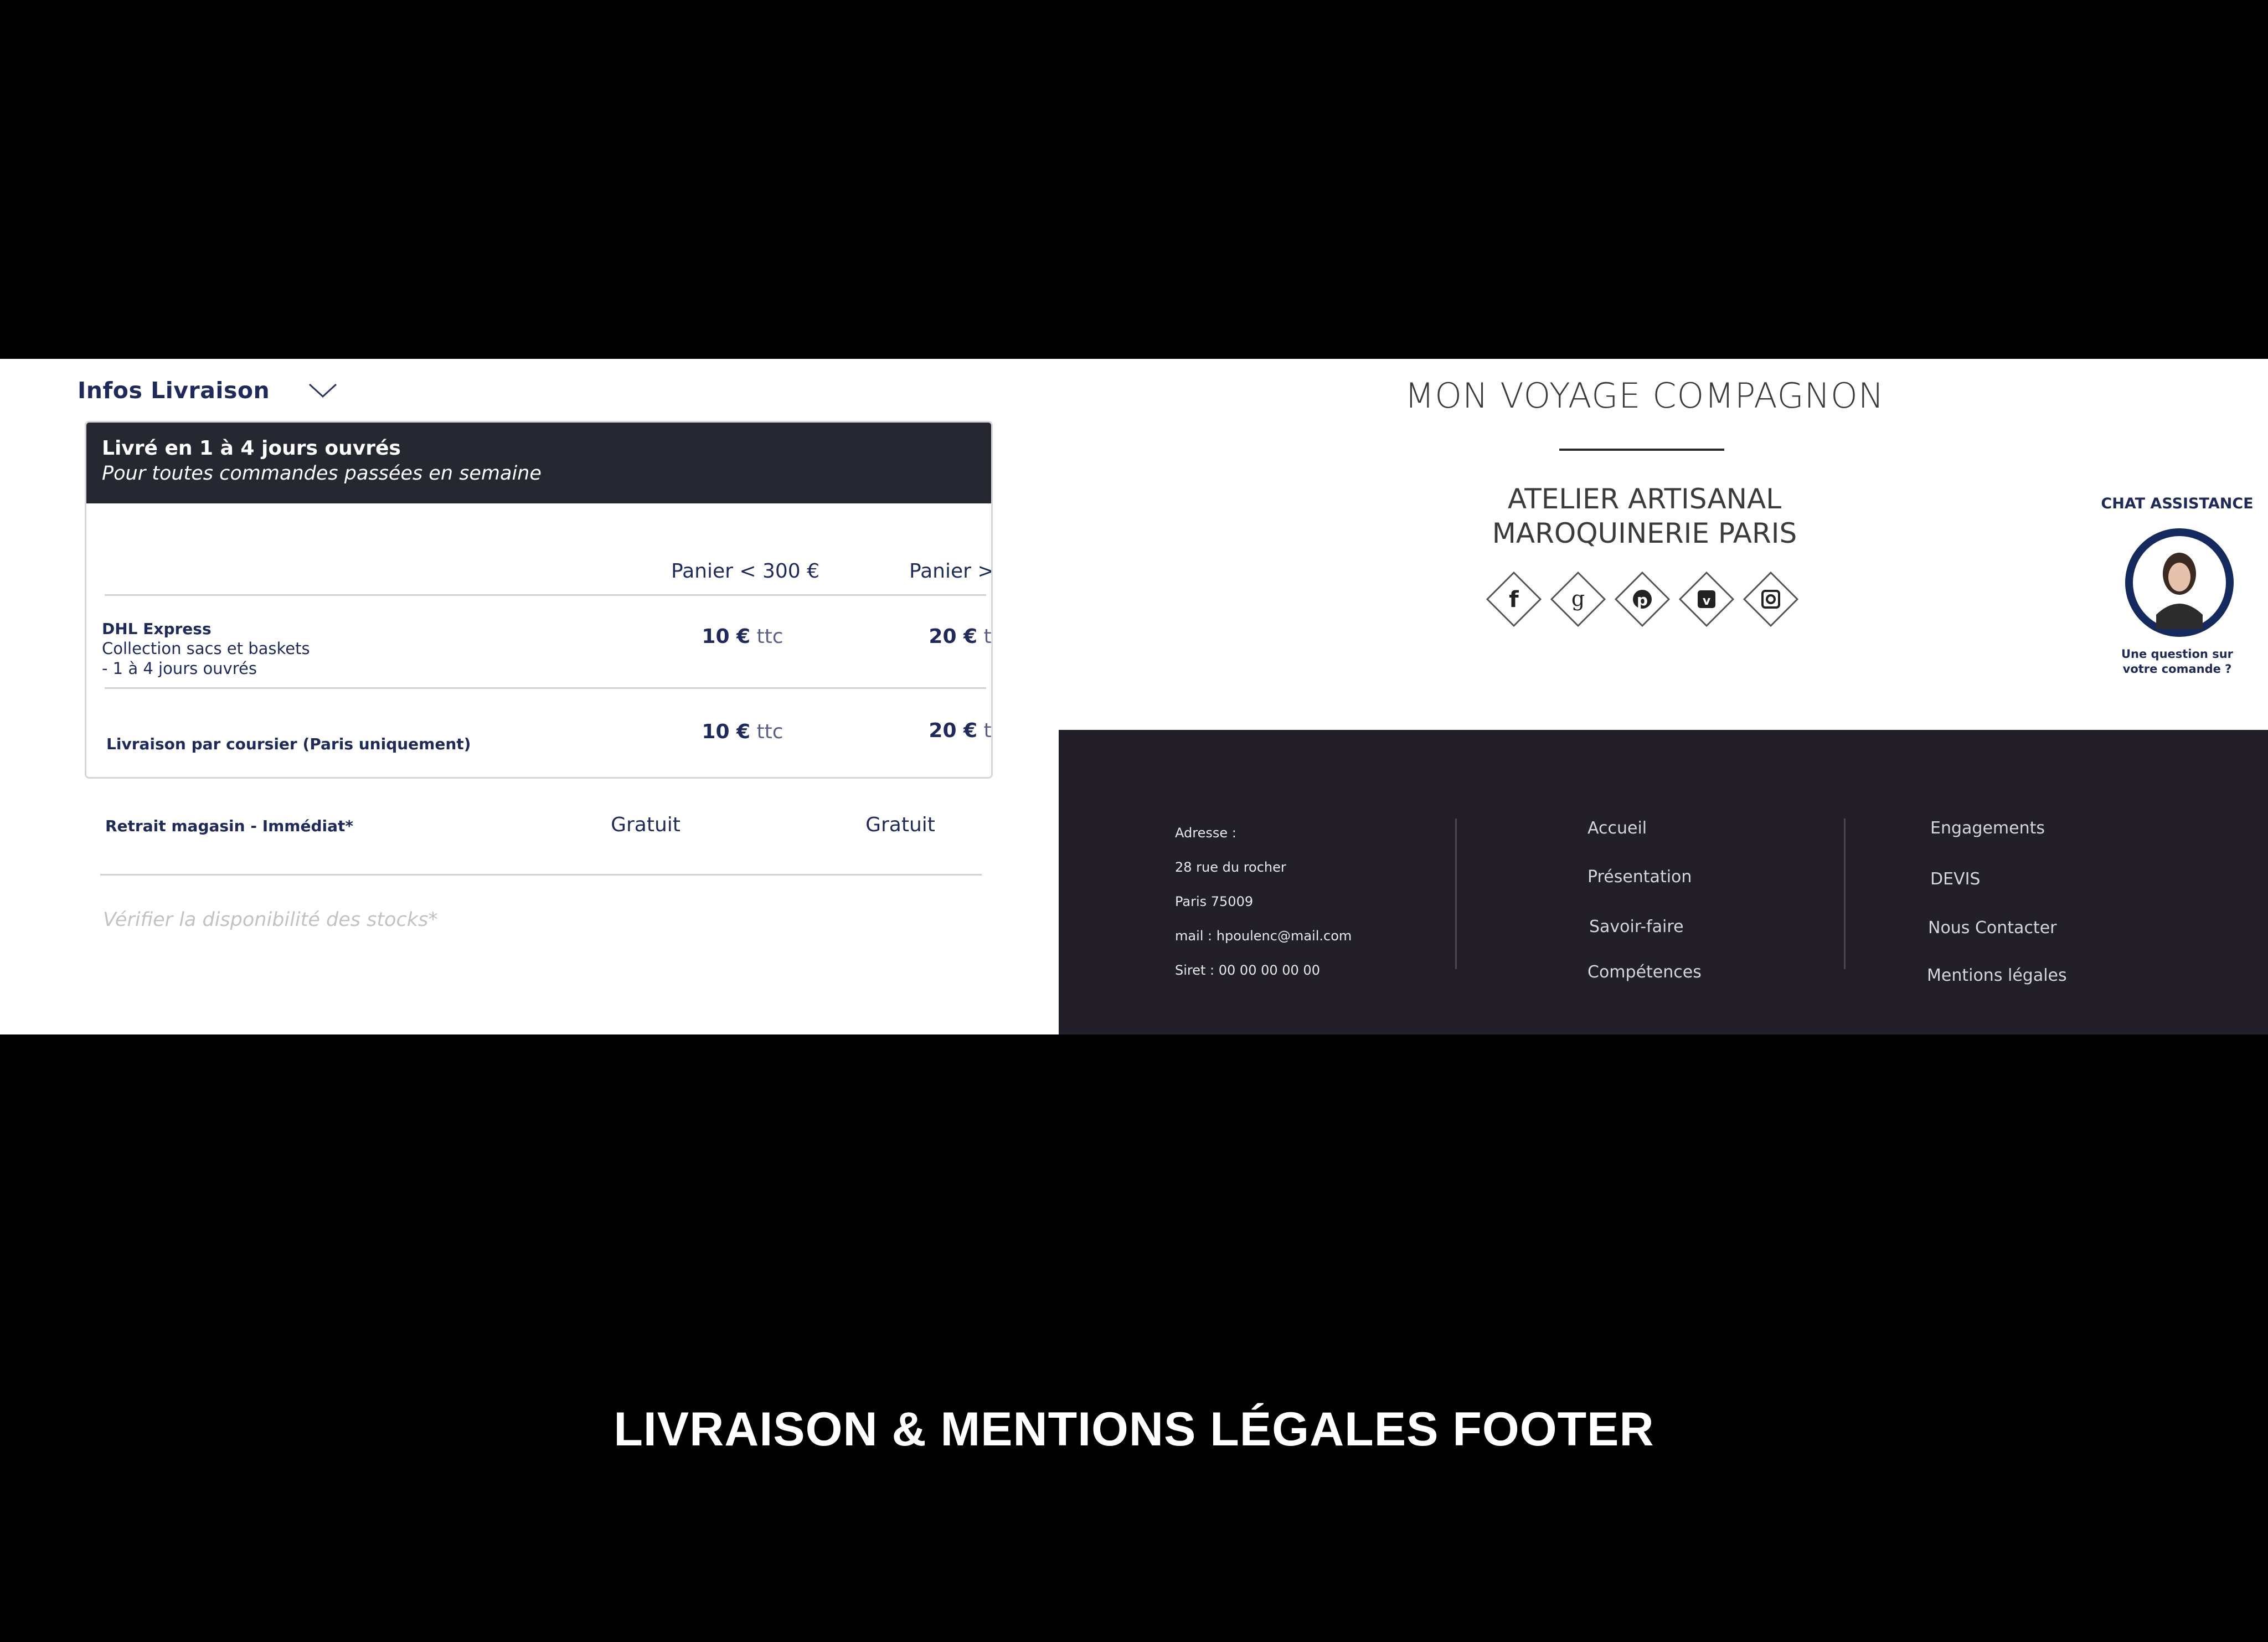 The image size is (2268, 1642). What do you see at coordinates (1644, 499) in the screenshot?
I see `brand-tagline-line1: ATELIER ARTISANAL` at bounding box center [1644, 499].